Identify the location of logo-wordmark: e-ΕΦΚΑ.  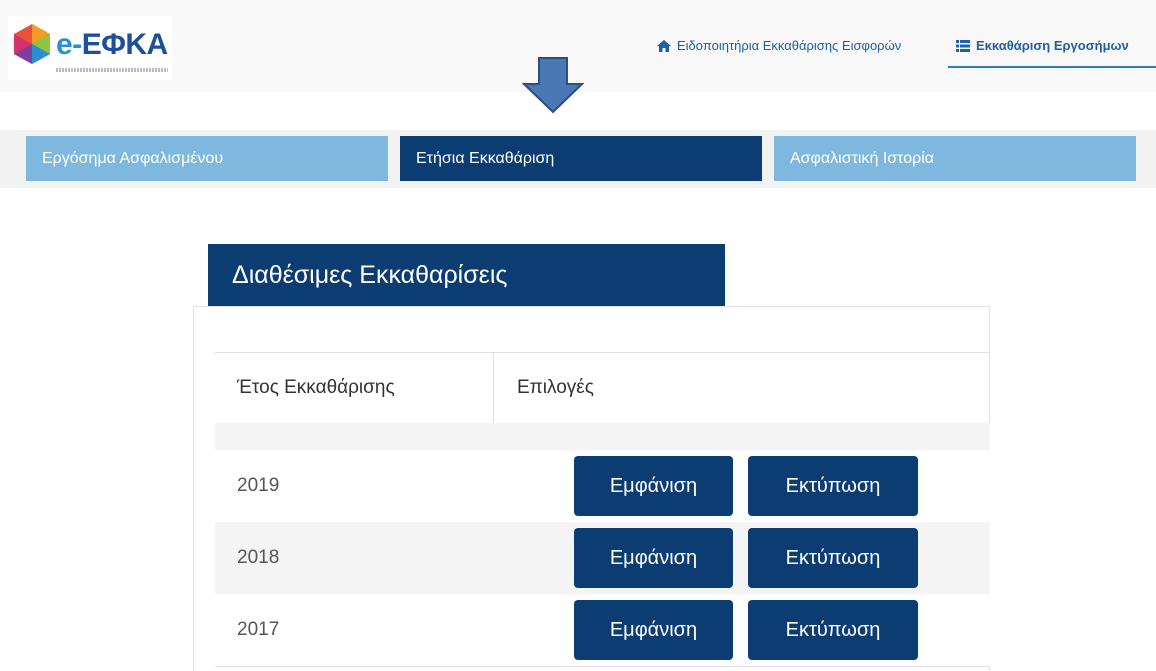
(112, 44).